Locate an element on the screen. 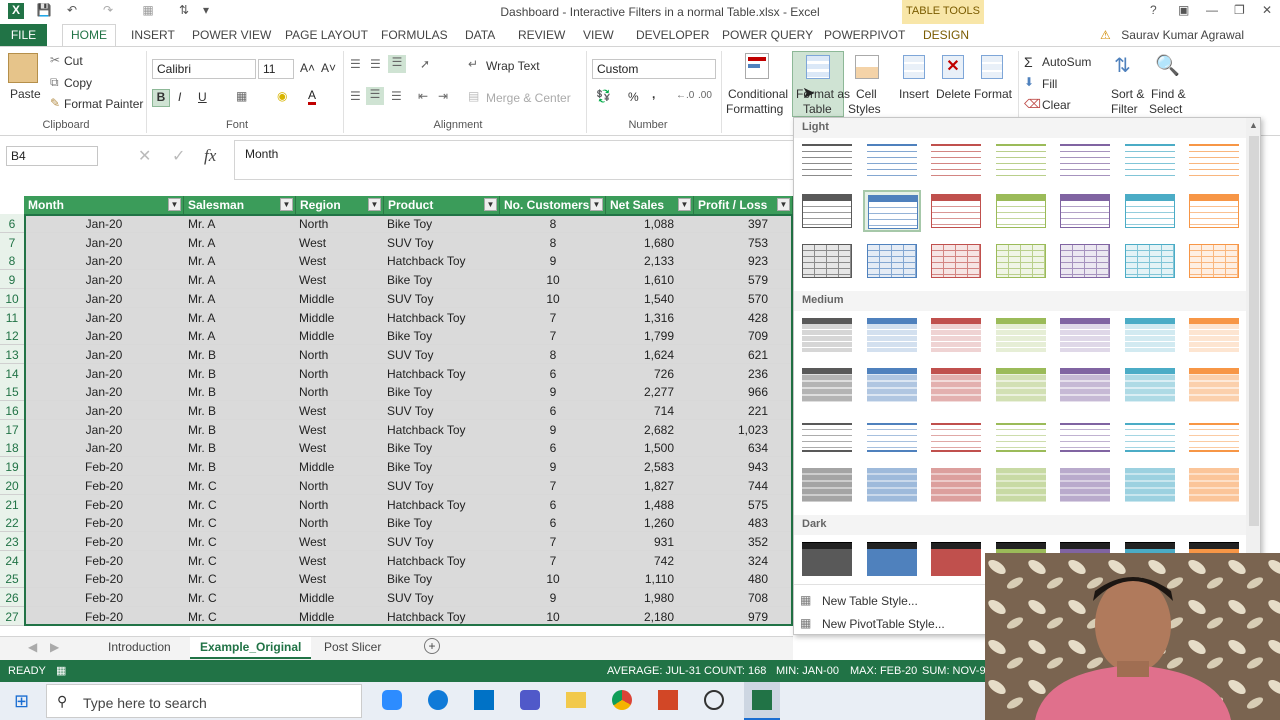 This screenshot has width=1280, height=720. cell-net-sales: 1,260 is located at coordinates (650, 523).